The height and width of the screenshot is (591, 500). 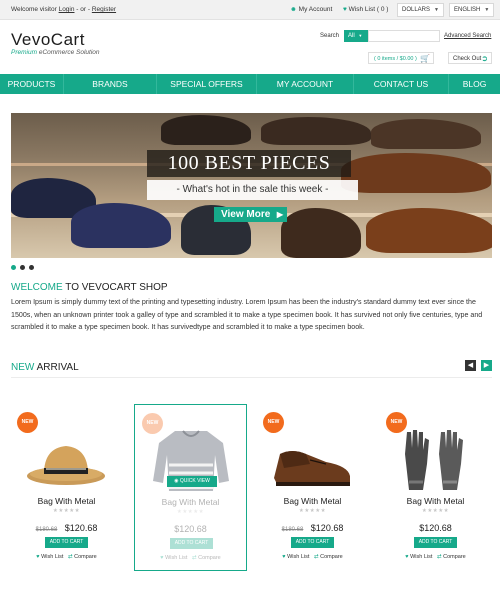 I want to click on new-arrival-heading: NEW ARRIVAL, so click(x=45, y=367).